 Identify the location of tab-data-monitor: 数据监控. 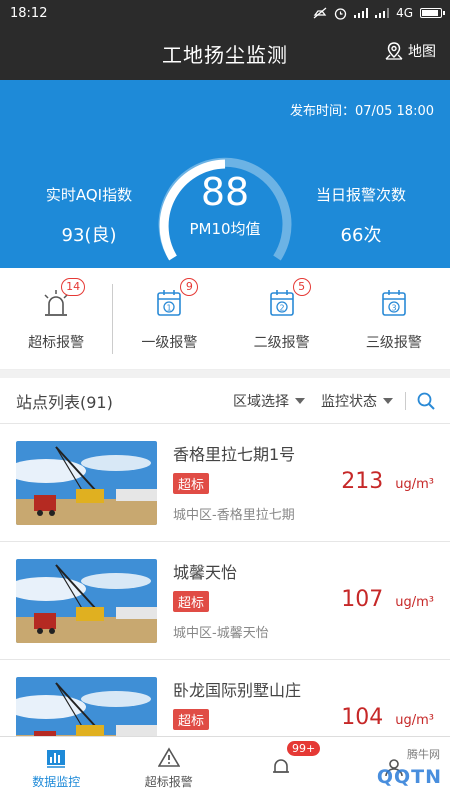
(56, 768).